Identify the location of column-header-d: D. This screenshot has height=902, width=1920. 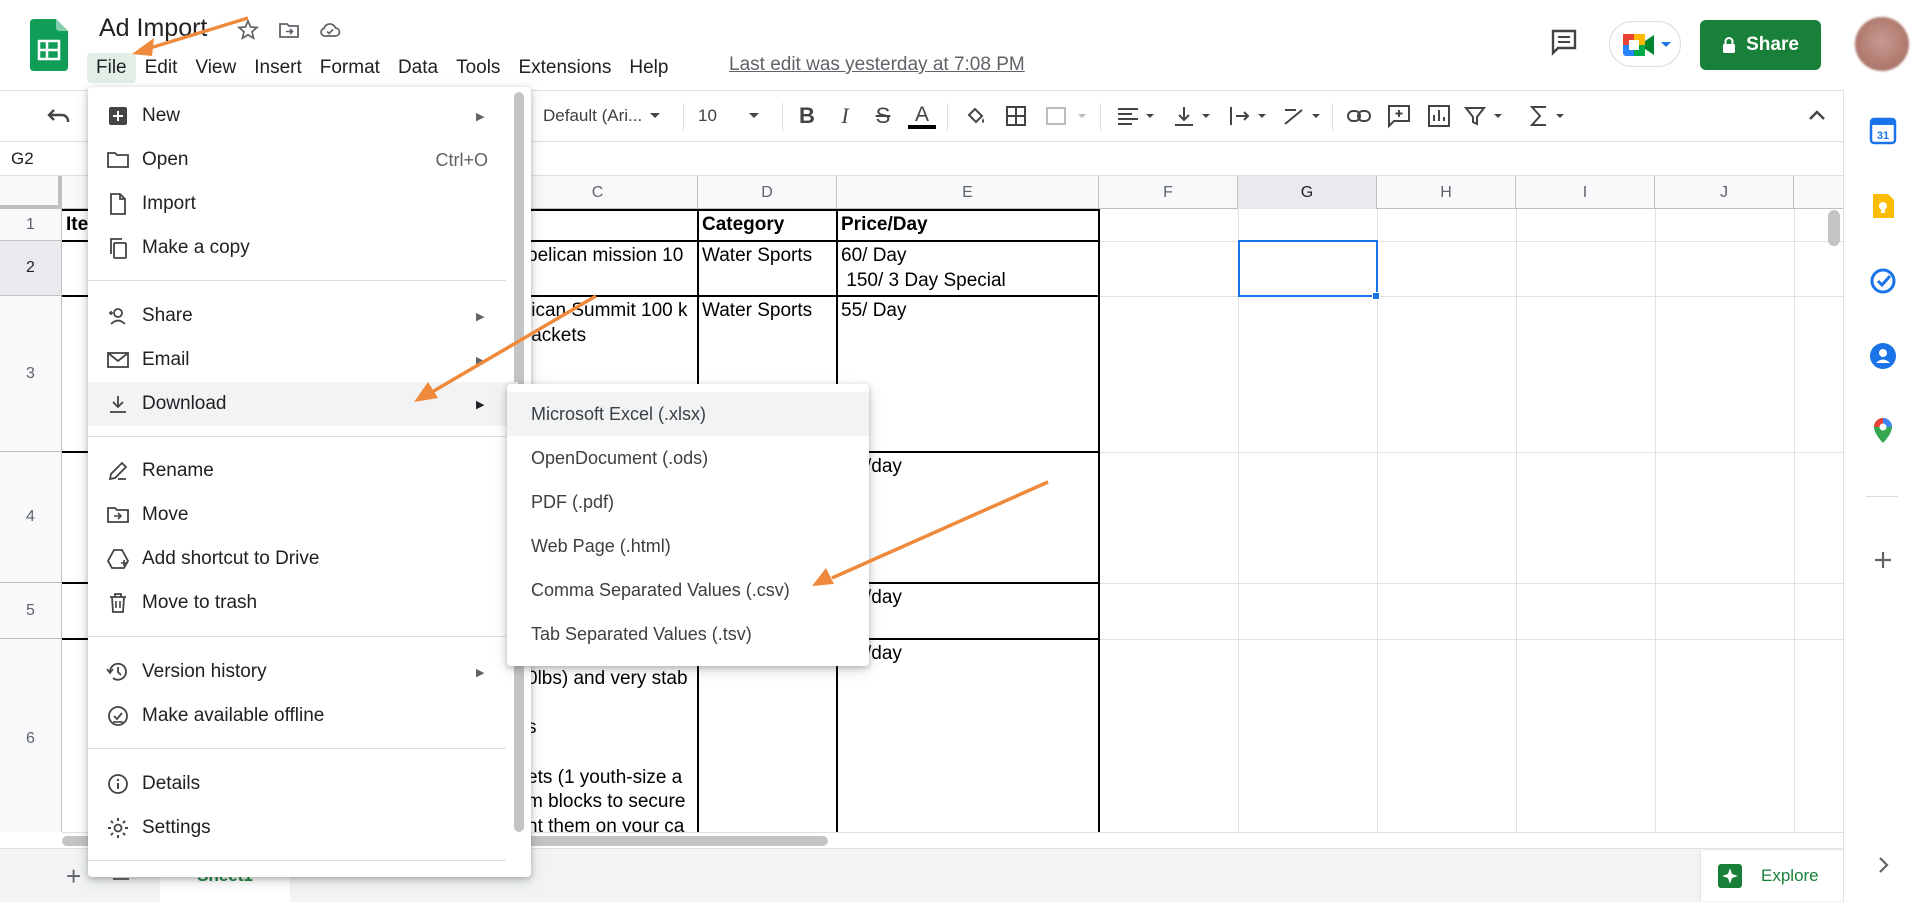
(767, 192).